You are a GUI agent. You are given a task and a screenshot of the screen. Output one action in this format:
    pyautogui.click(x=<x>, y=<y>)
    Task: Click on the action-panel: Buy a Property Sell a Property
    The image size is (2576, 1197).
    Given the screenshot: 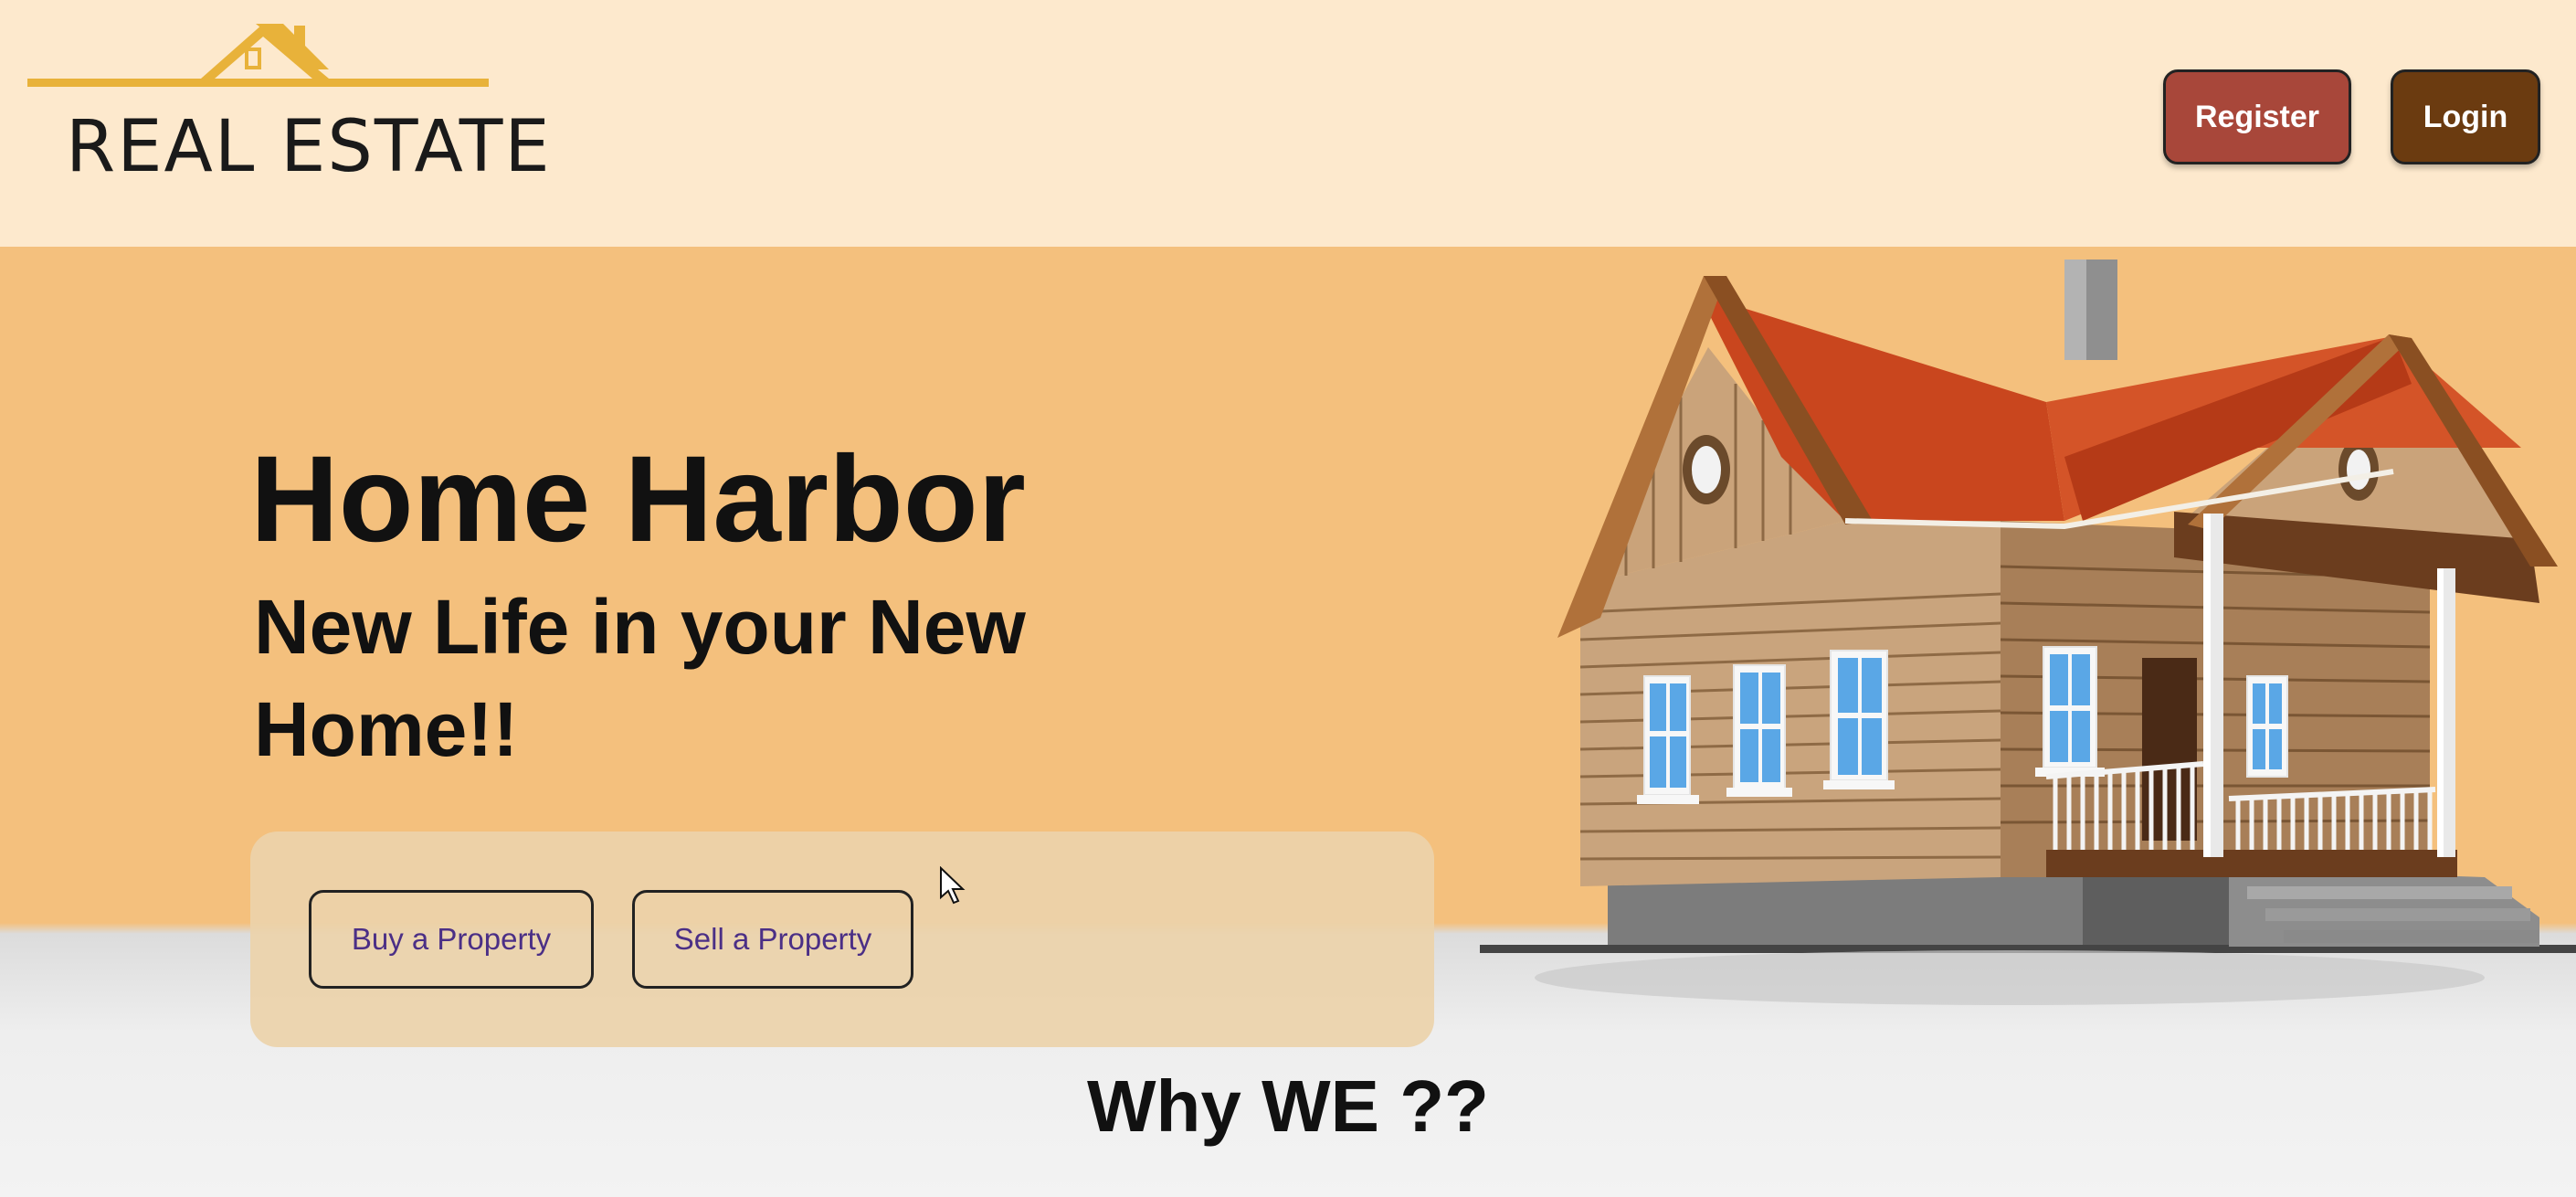 What is the action you would take?
    pyautogui.click(x=842, y=939)
    